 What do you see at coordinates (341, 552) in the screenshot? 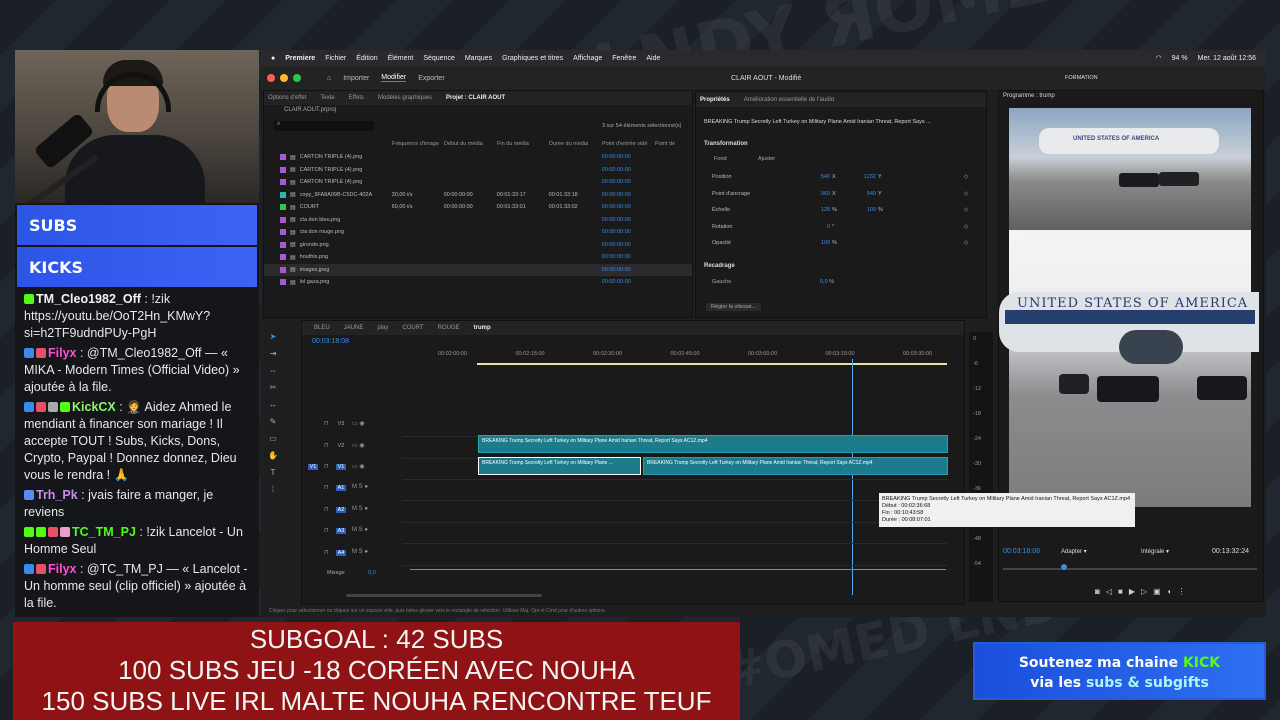
I see `track-label-a4: A4` at bounding box center [341, 552].